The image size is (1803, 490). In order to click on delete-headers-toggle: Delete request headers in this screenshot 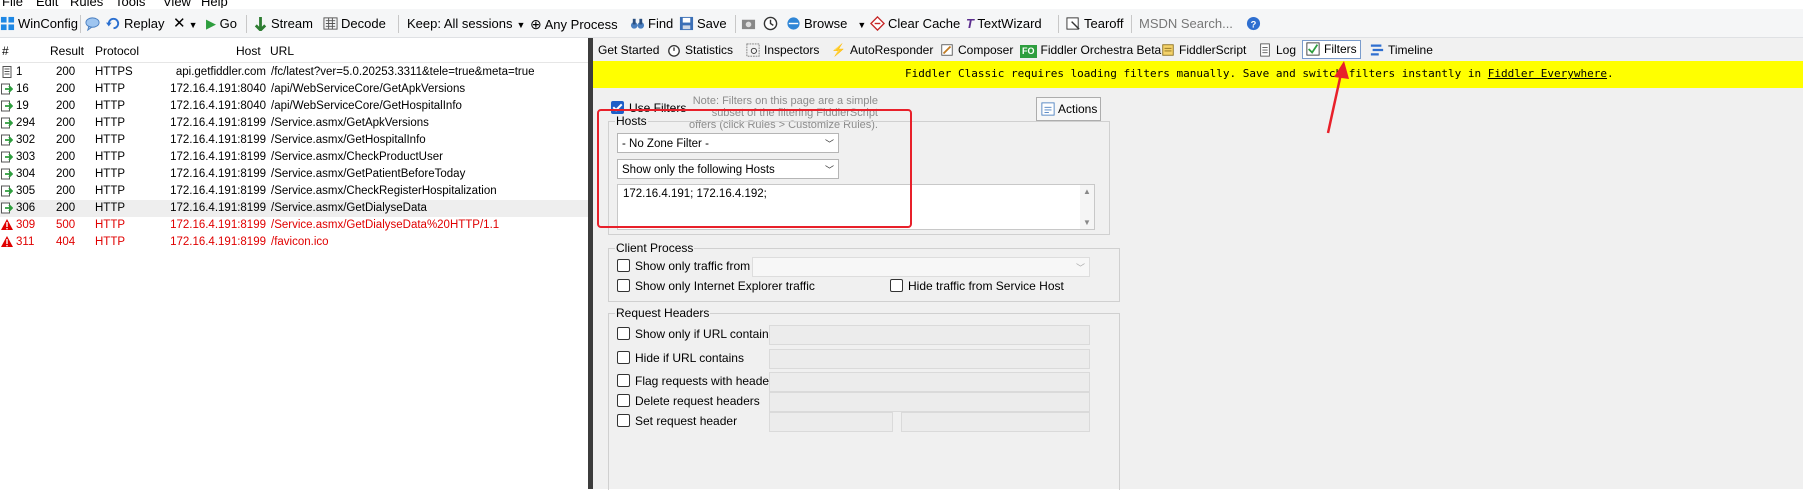, I will do `click(688, 401)`.